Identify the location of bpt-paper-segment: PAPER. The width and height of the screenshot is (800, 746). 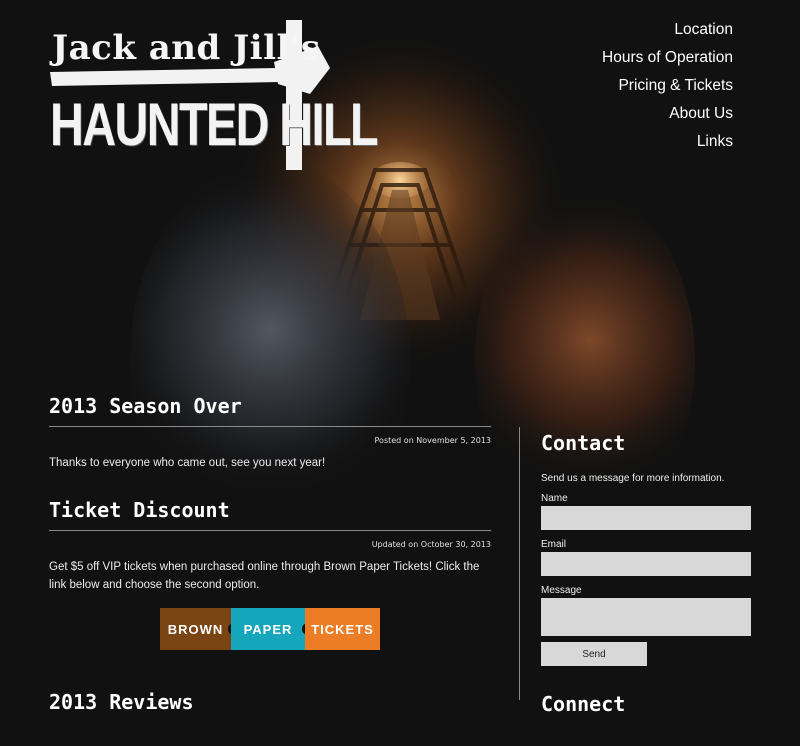
(269, 629).